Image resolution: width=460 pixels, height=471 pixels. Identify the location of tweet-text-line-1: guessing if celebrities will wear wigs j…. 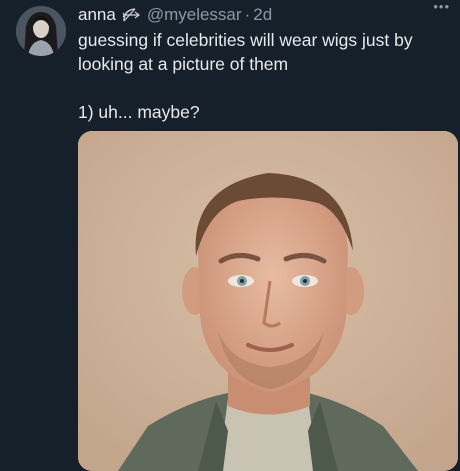
(245, 52).